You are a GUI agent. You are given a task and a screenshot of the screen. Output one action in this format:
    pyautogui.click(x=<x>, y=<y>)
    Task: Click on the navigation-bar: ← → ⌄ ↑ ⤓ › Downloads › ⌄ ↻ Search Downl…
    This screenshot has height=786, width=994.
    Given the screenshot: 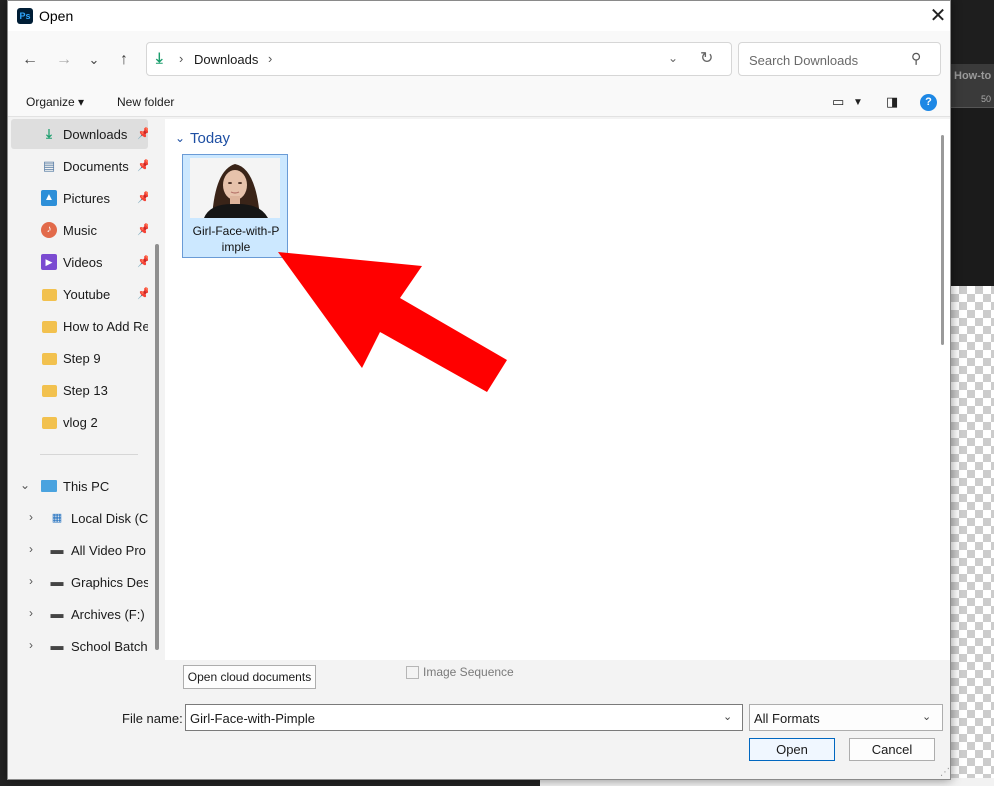 What is the action you would take?
    pyautogui.click(x=479, y=60)
    